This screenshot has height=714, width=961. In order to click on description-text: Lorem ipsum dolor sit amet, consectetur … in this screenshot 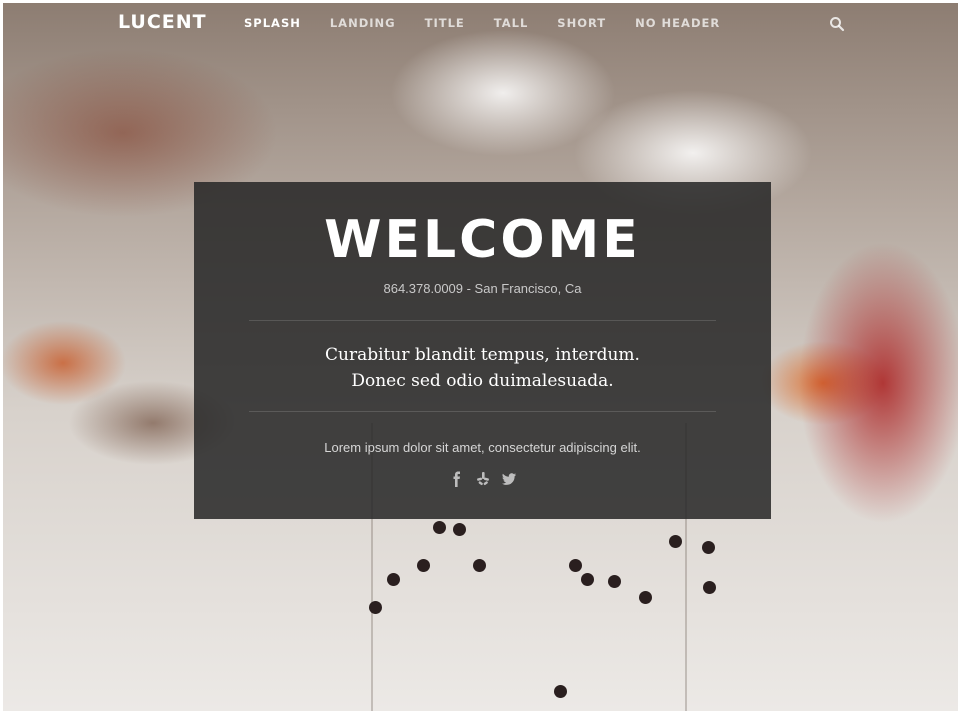, I will do `click(482, 447)`.